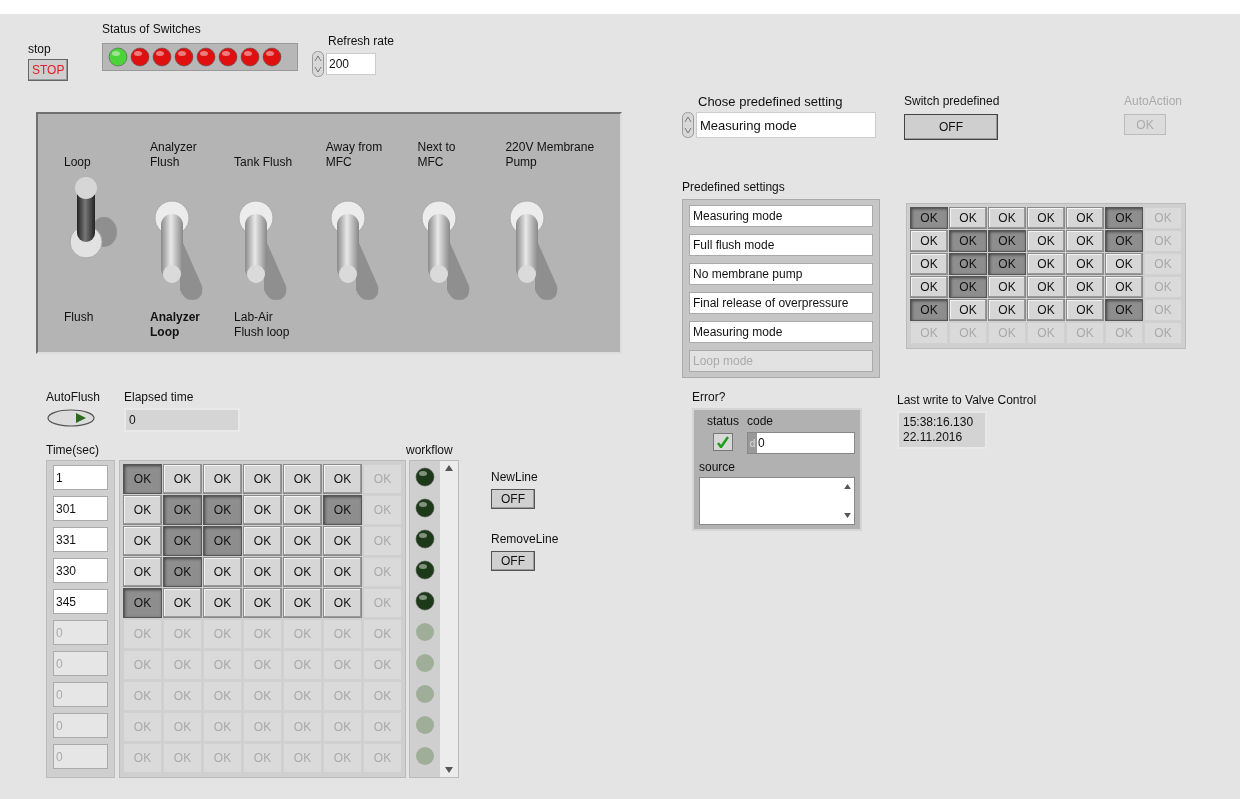 Image resolution: width=1240 pixels, height=799 pixels. I want to click on chose-setting-label: Chose predefined setting, so click(771, 101).